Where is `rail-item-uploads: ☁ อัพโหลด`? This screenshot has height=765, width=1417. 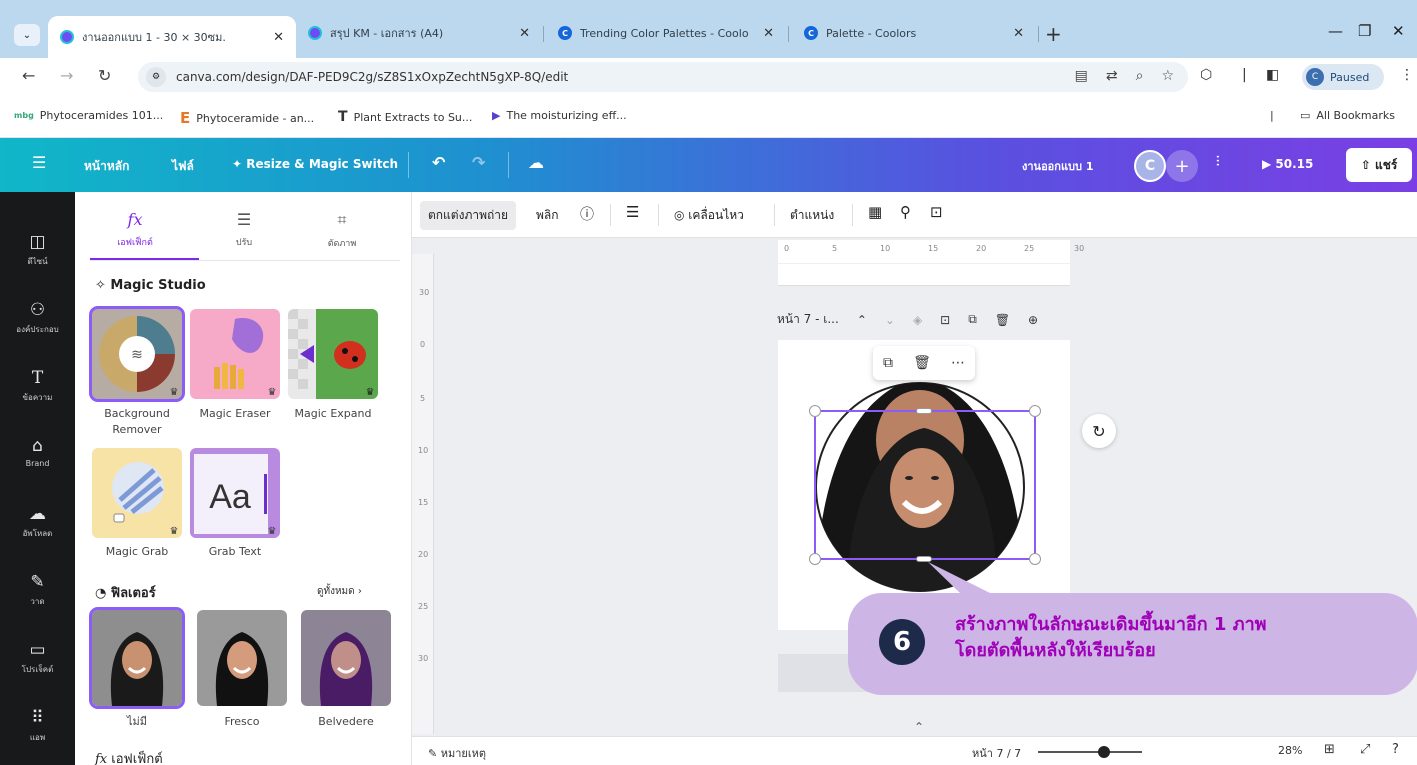
rail-item-uploads: ☁ อัพโหลด is located at coordinates (37, 522).